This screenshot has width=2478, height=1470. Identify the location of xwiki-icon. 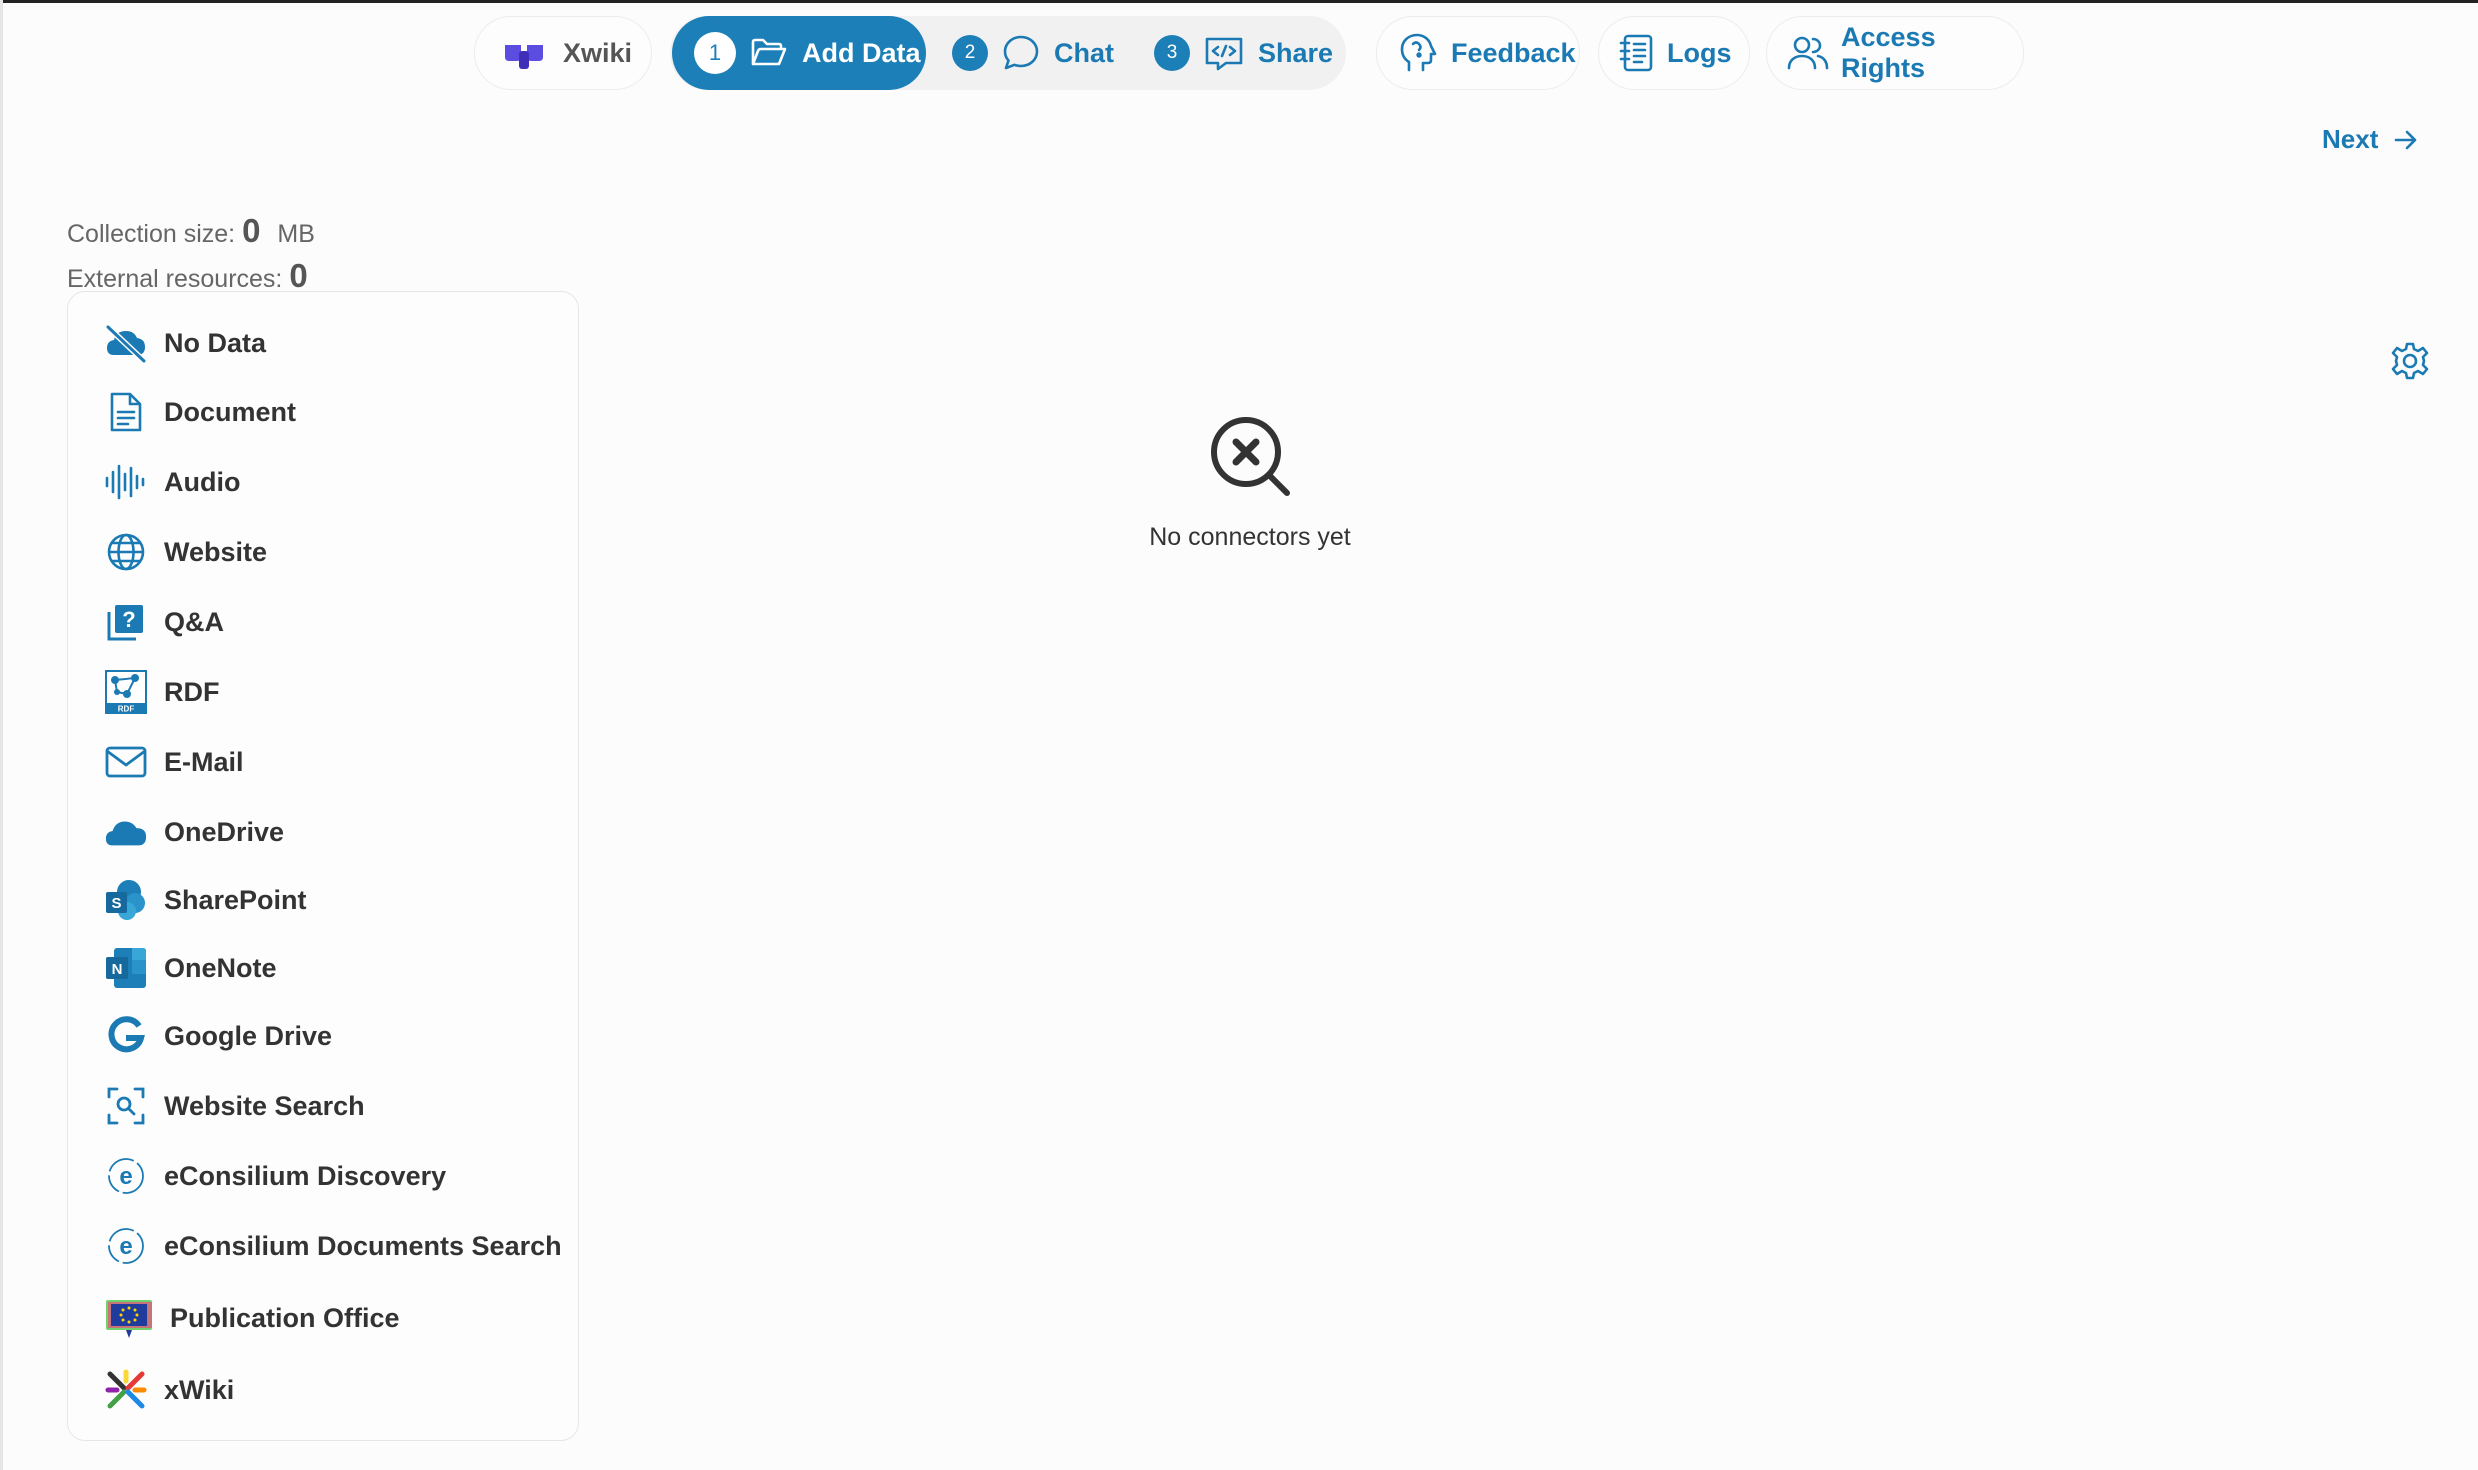
(126, 1390).